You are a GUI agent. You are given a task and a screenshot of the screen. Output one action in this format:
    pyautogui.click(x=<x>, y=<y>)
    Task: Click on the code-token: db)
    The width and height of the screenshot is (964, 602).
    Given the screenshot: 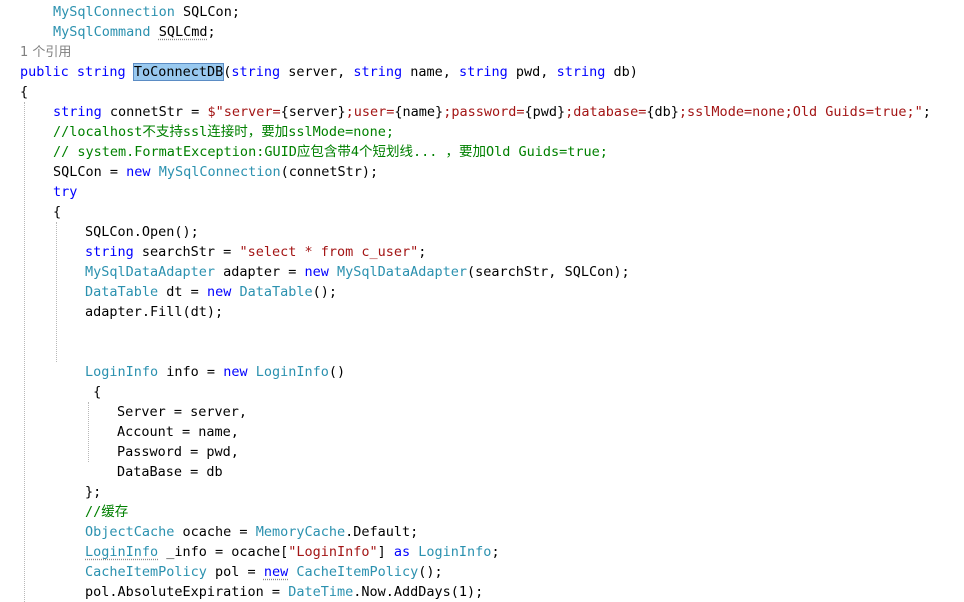 What is the action you would take?
    pyautogui.click(x=621, y=72)
    